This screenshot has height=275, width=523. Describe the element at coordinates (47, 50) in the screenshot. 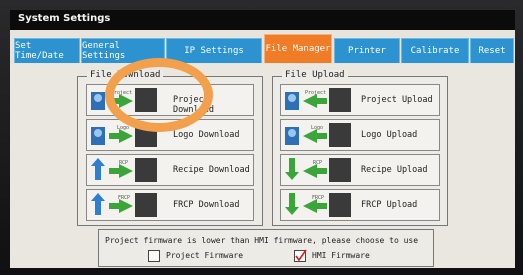

I see `tab-set-time-date: Set Time/Date` at that location.